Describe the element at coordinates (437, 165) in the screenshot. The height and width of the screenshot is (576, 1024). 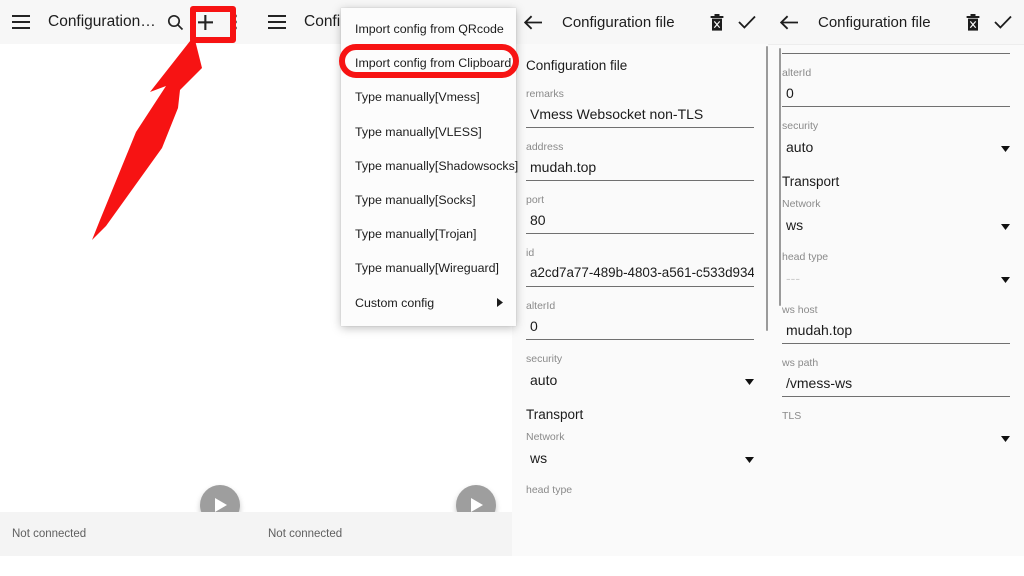
I see `menu-item-label: Type manually[Shadowsocks]` at that location.